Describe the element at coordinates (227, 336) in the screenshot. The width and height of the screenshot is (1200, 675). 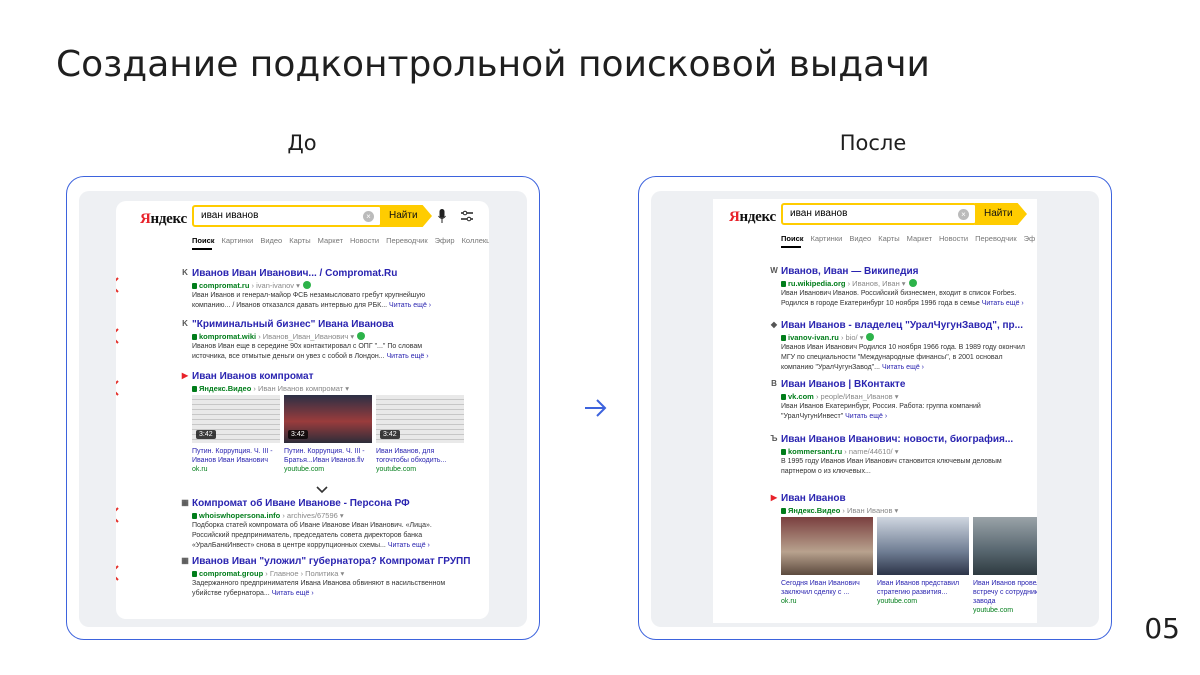
I see `result-domain: kompromat.wiki` at that location.